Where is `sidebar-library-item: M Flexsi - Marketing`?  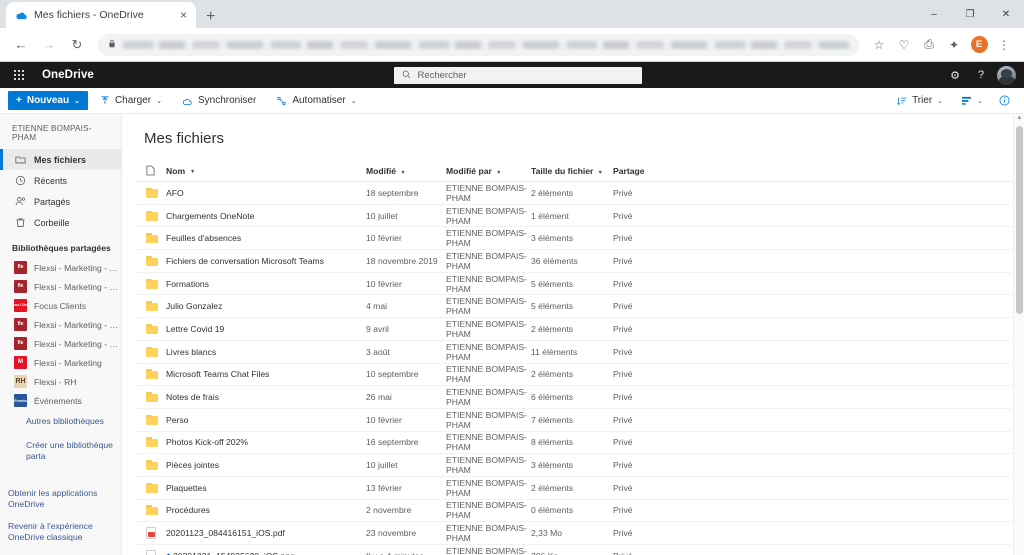 sidebar-library-item: M Flexsi - Marketing is located at coordinates (60, 362).